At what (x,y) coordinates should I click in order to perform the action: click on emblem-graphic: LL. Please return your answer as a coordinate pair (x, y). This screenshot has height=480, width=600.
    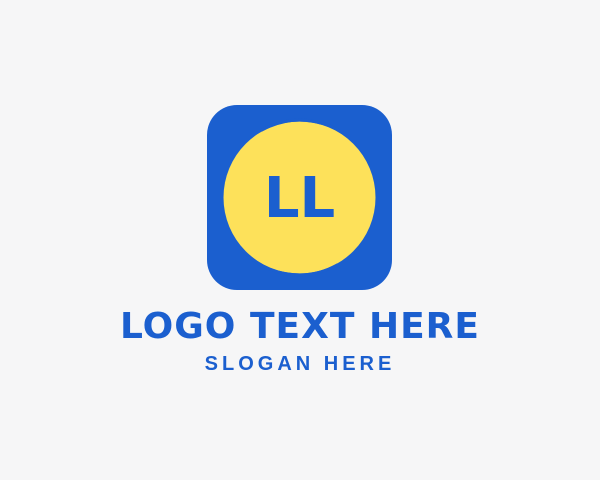
    Looking at the image, I should click on (299, 197).